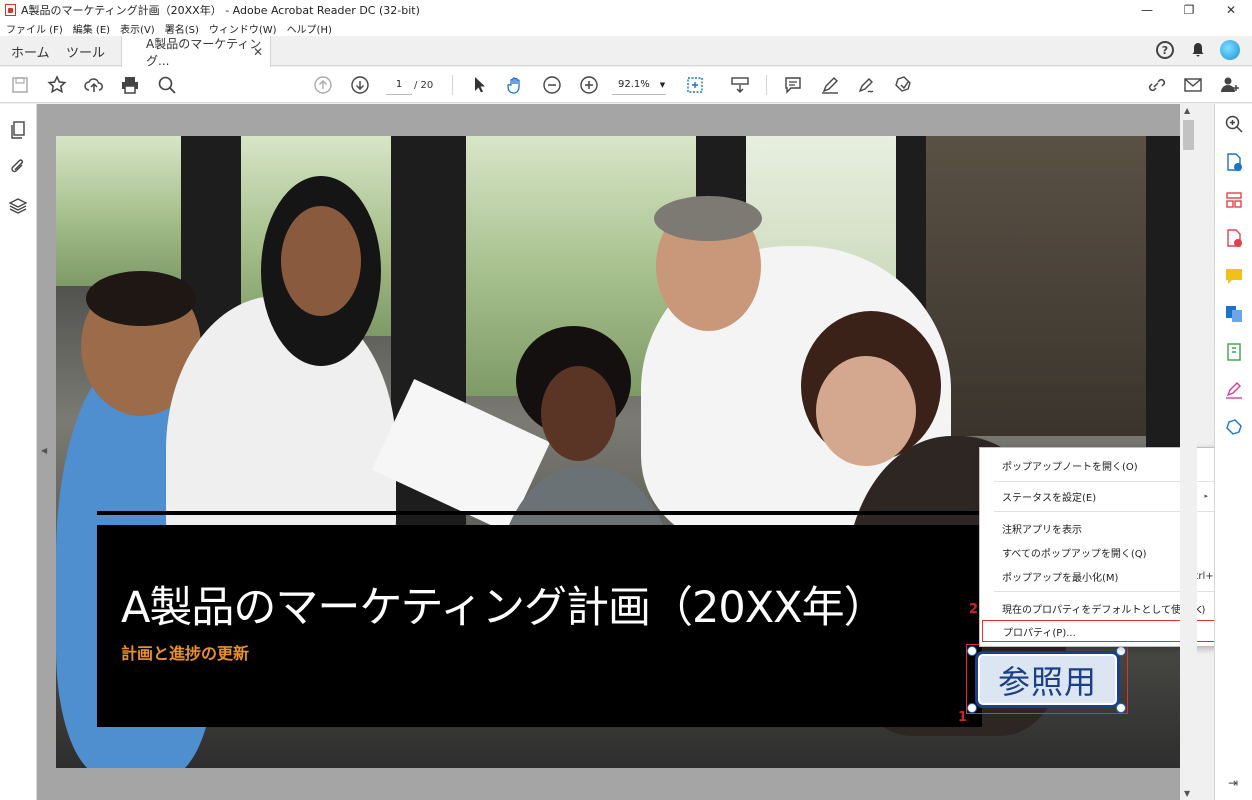  I want to click on submenu-arrow-icon: ▸, so click(1206, 496).